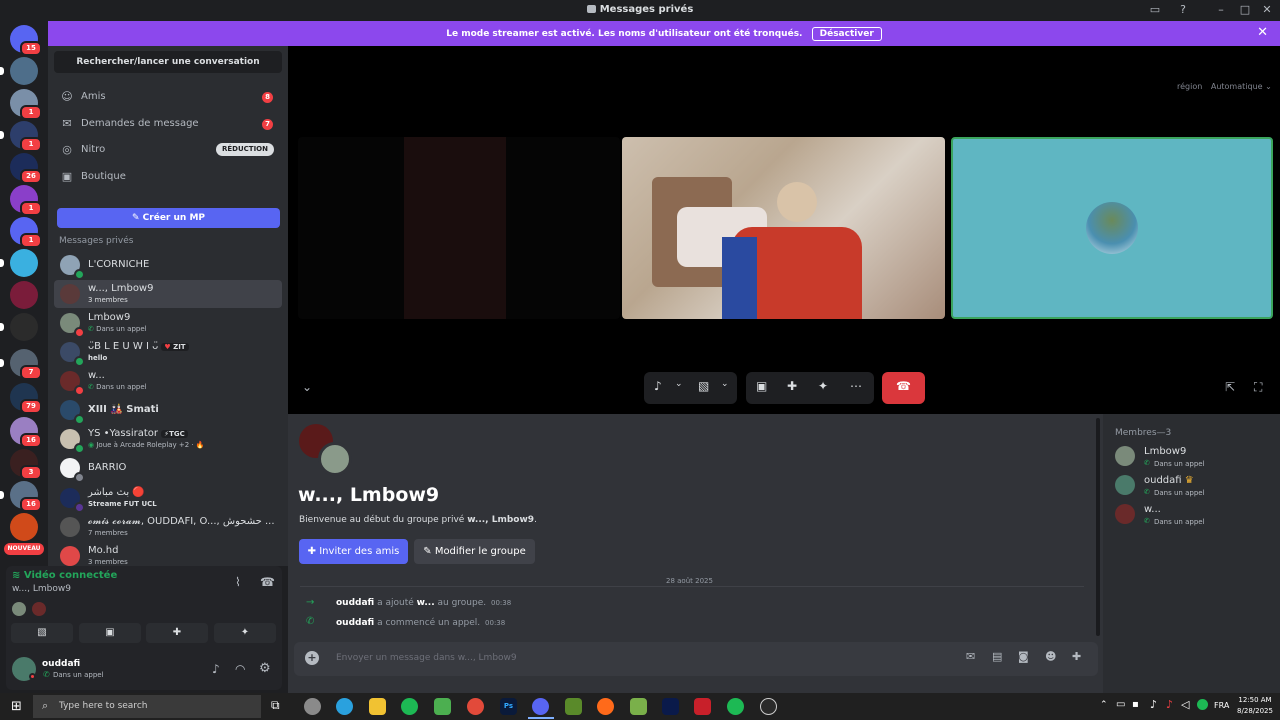 The height and width of the screenshot is (720, 1280). Describe the element at coordinates (168, 554) in the screenshot. I see `dm-item: Mo.hd 3 membres` at that location.